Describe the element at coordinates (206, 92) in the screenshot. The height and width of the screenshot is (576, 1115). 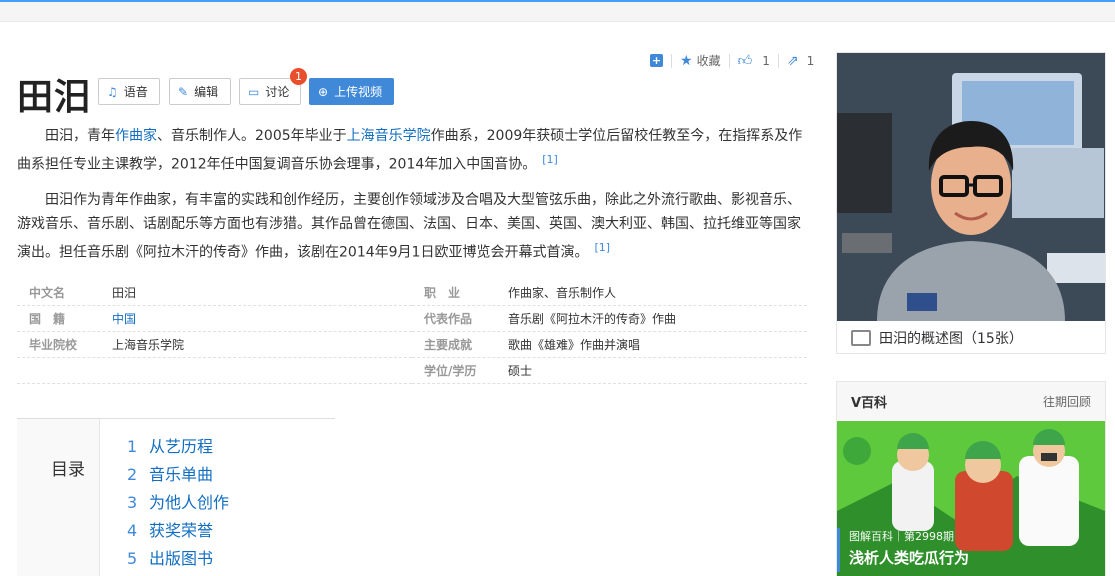
I see `edit-label: 编辑` at that location.